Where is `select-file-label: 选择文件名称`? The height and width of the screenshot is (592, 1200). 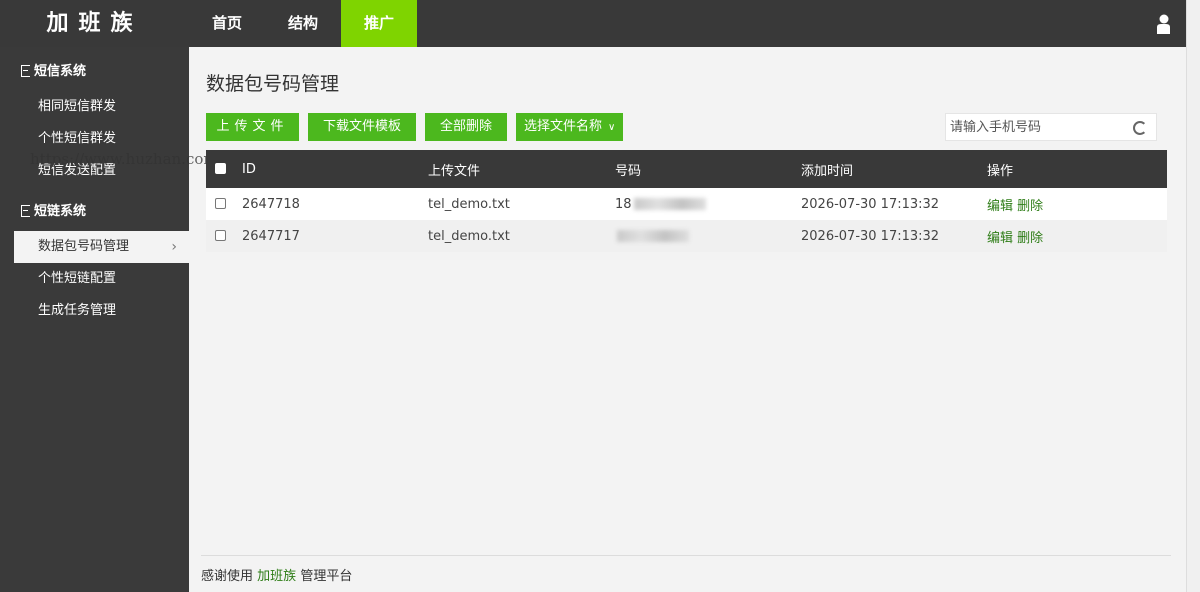 select-file-label: 选择文件名称 is located at coordinates (563, 126).